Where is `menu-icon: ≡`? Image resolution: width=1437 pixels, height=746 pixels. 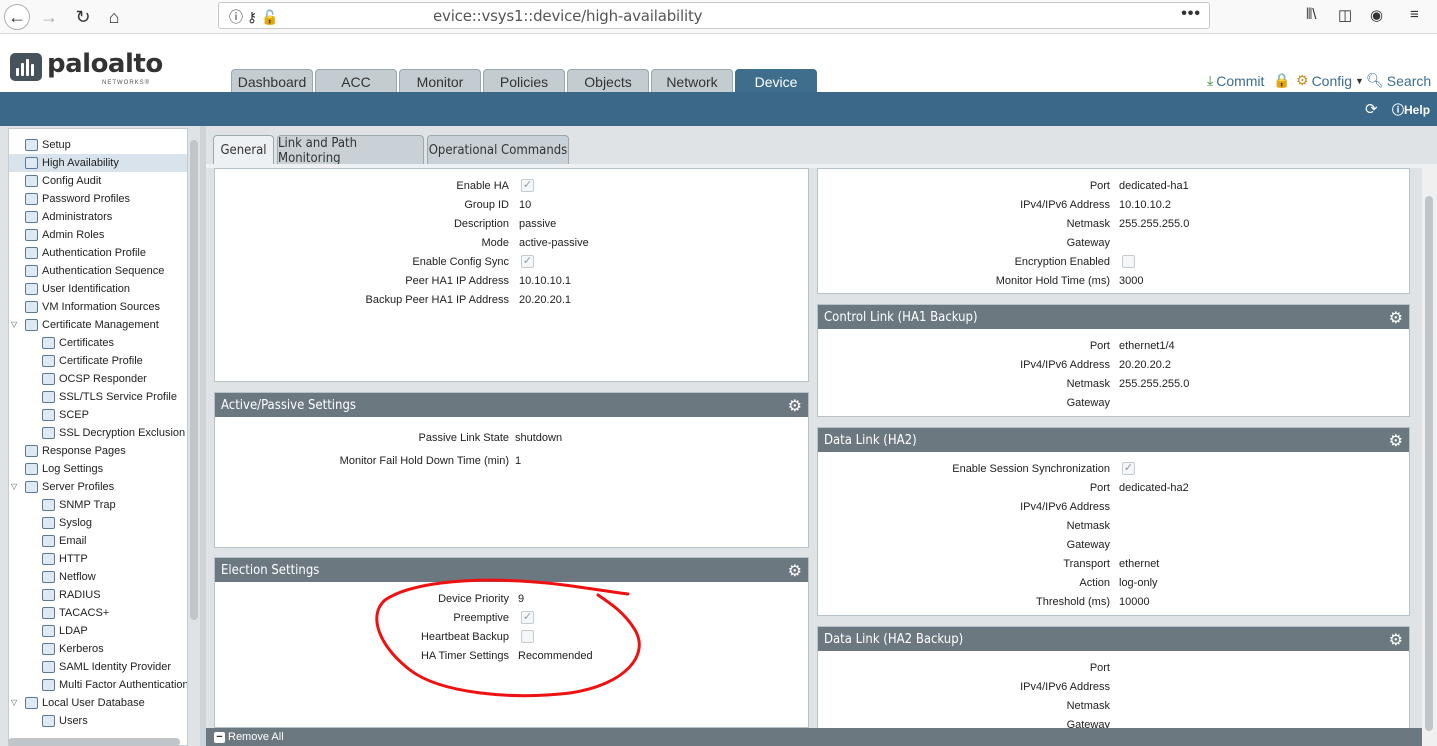
menu-icon: ≡ is located at coordinates (1414, 14).